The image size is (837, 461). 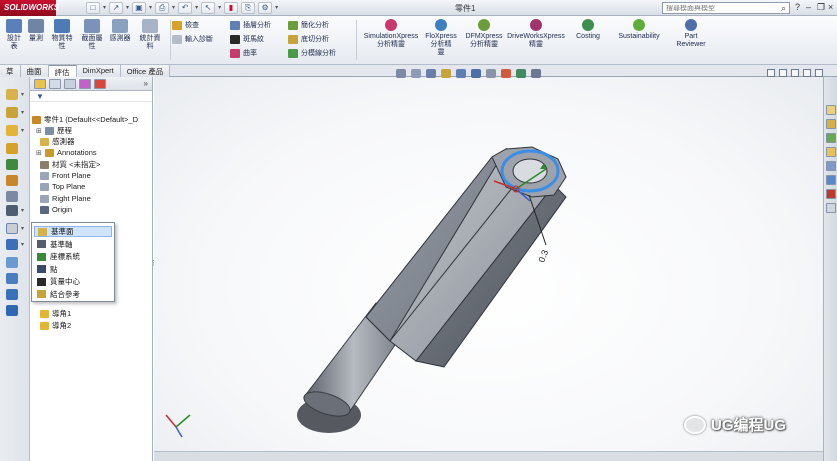 What do you see at coordinates (12, 148) in the screenshot?
I see `shell-icon` at bounding box center [12, 148].